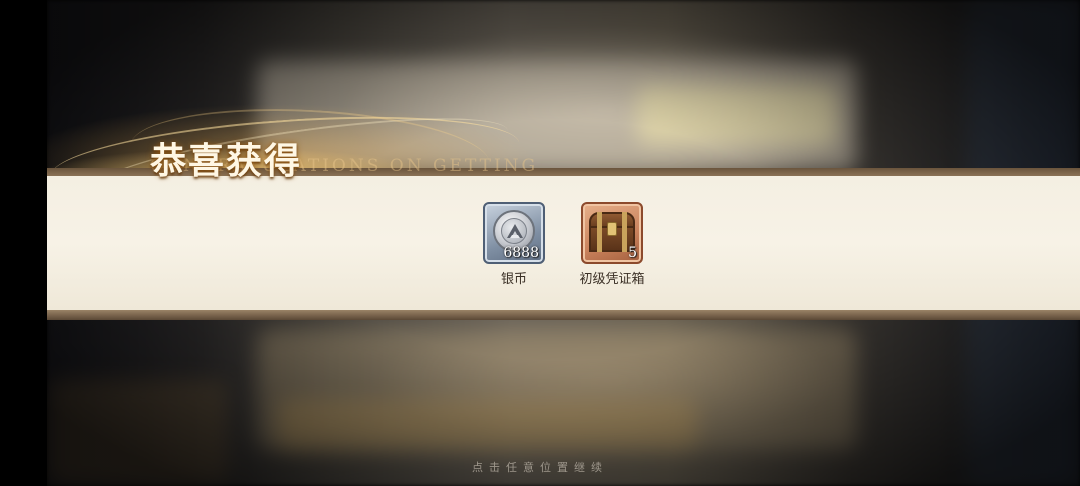 This screenshot has width=1080, height=486. I want to click on reward-icon-frame: 6888, so click(514, 233).